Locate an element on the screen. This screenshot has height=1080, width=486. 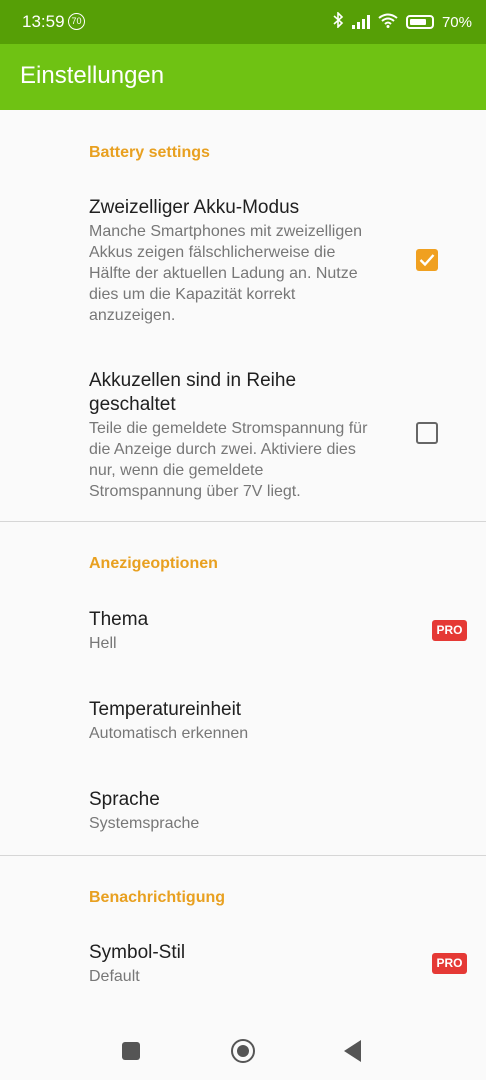
setting-title: Temperatureinheit is located at coordinates (165, 709).